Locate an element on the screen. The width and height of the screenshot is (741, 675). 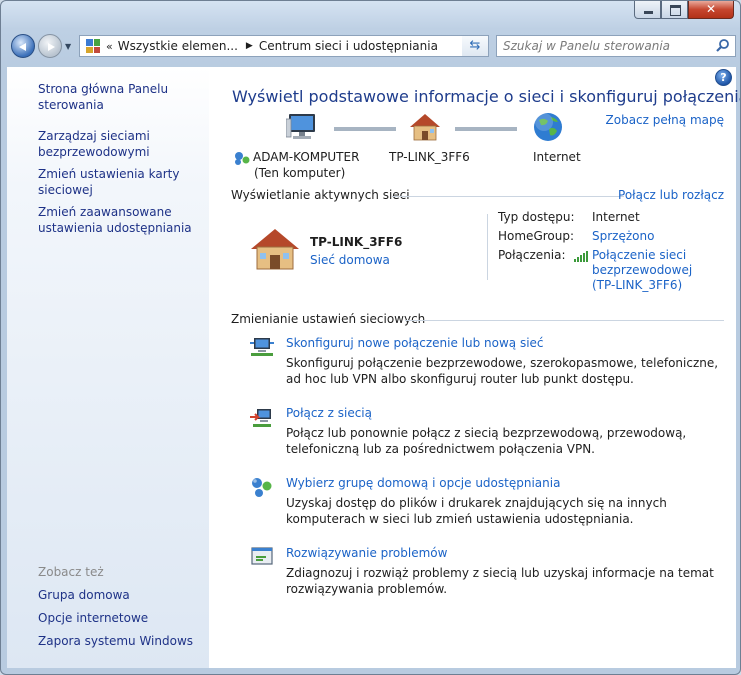
refresh-icon: ⇆ is located at coordinates (475, 45).